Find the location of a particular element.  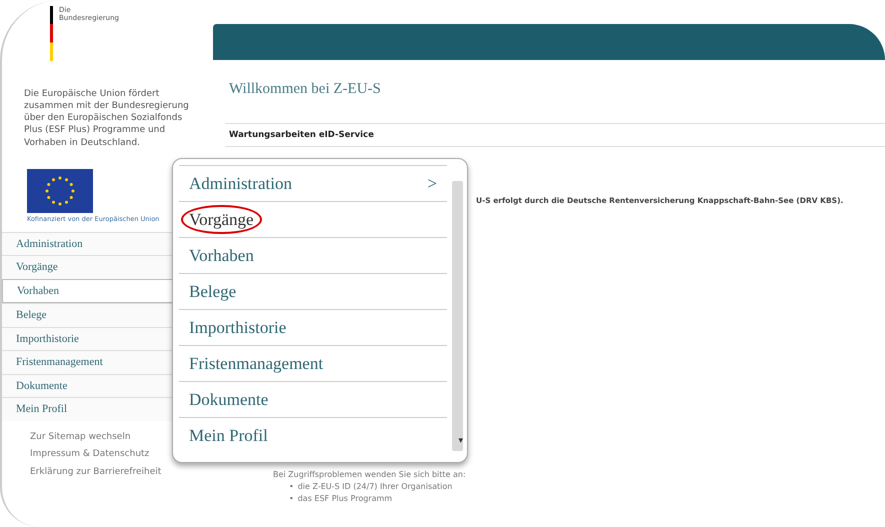

contact-item: die Z-EU-S ID (24/7) Ihrer Organisation is located at coordinates (375, 486).